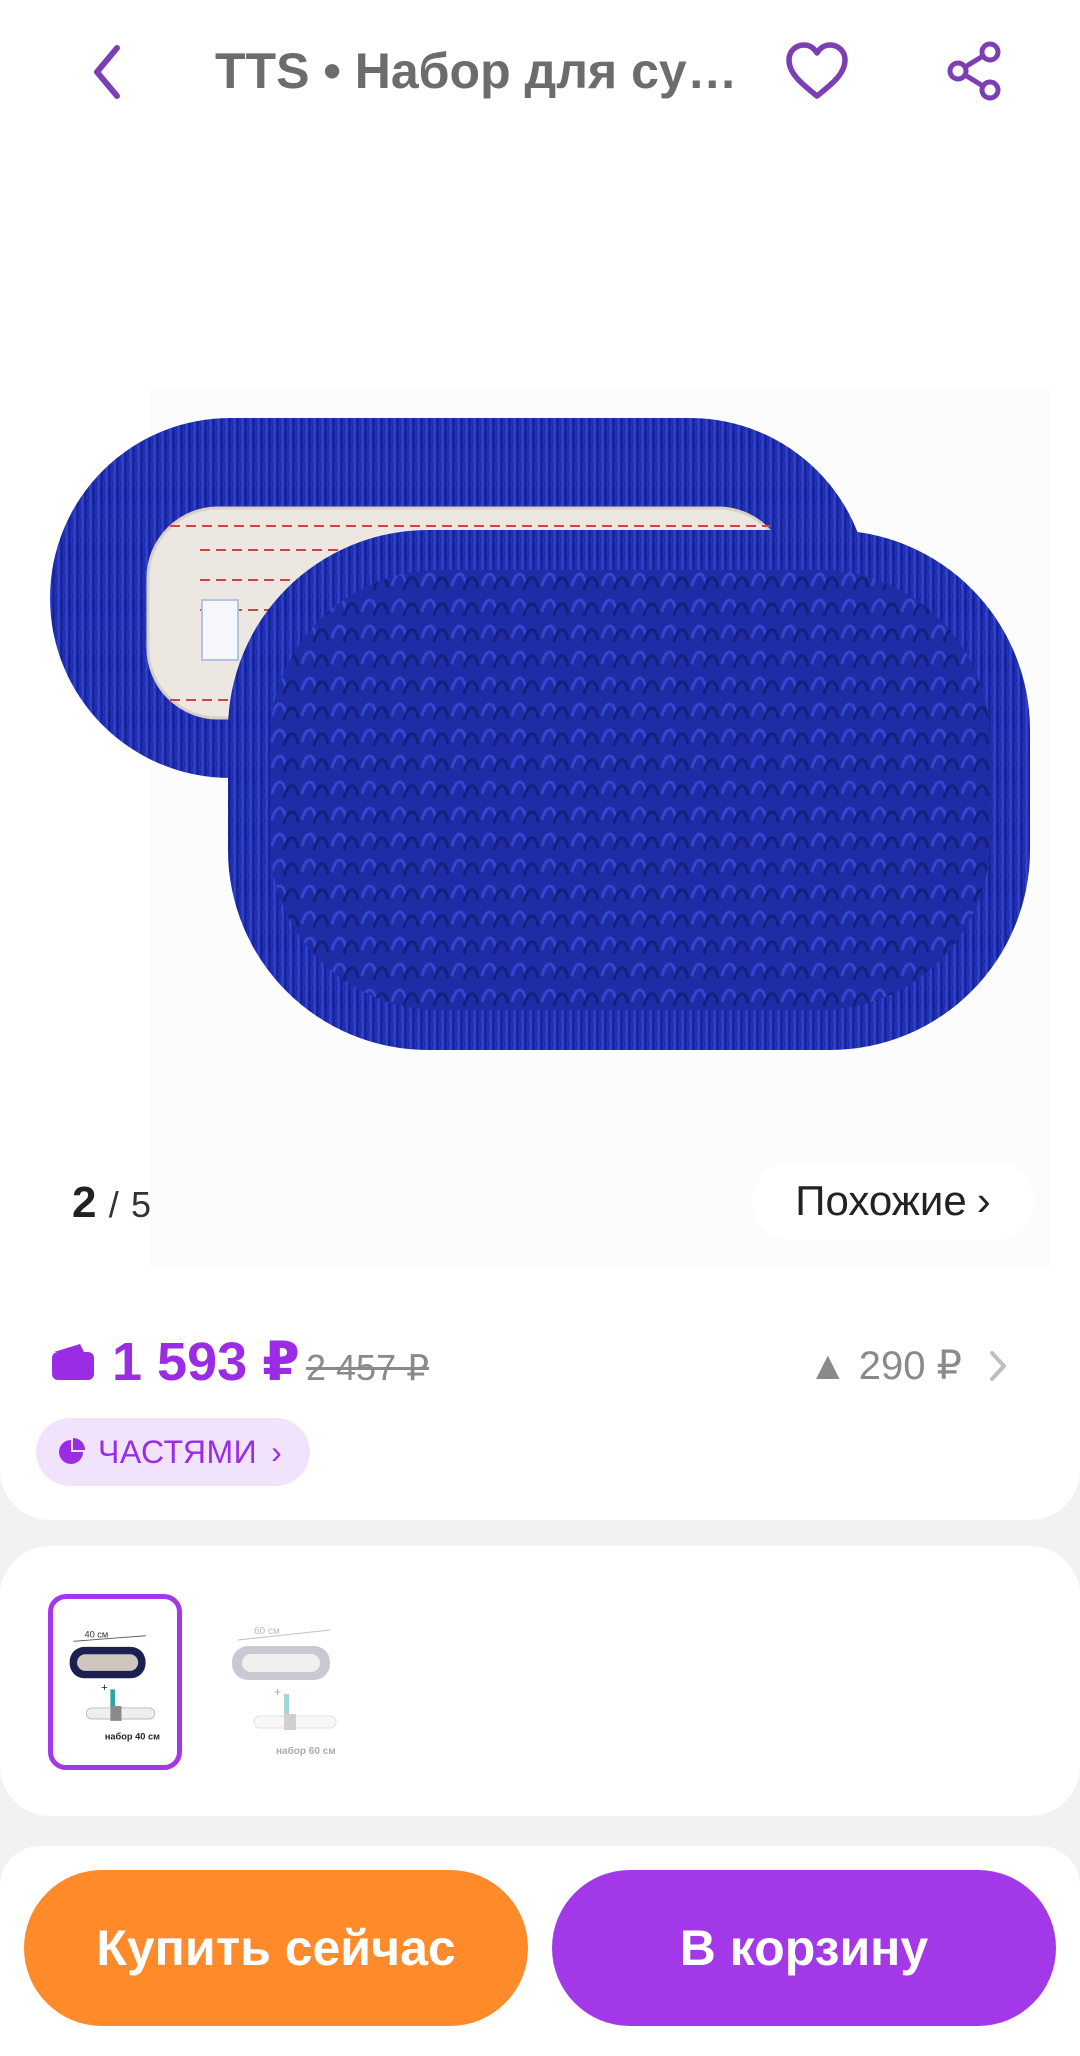 The image size is (1080, 2056). I want to click on buy-now-button: Купить сейчас, so click(276, 1948).